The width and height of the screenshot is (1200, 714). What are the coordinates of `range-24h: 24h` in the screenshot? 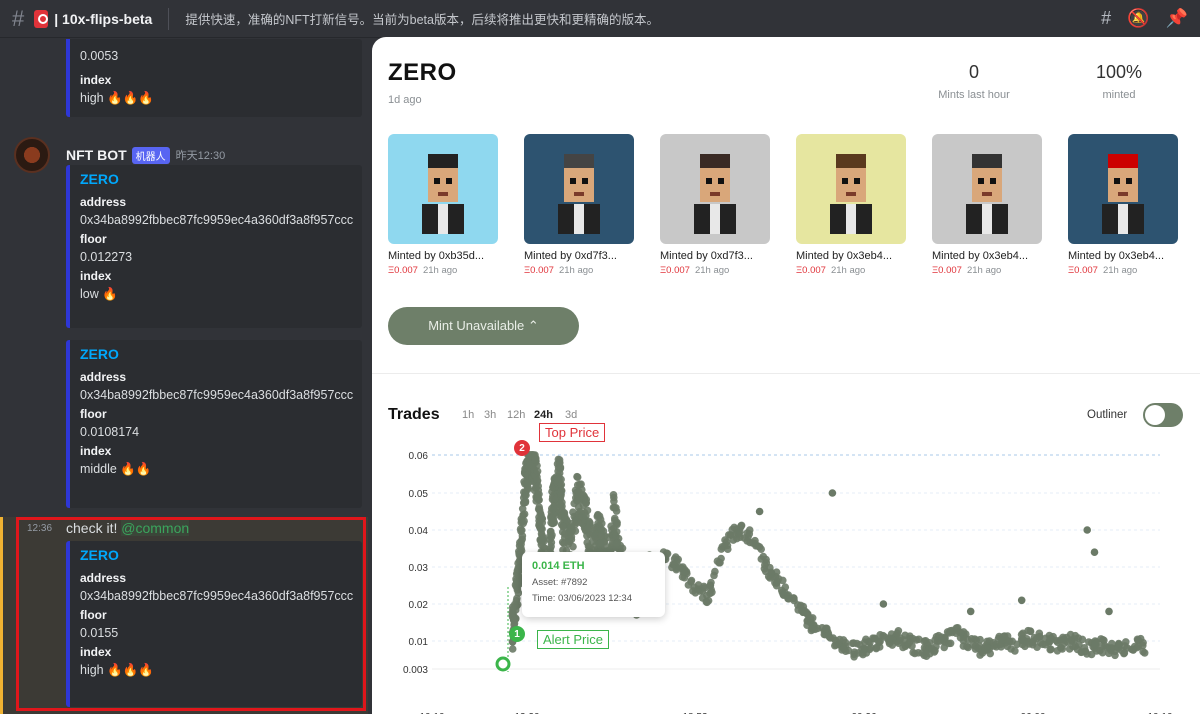 It's located at (543, 415).